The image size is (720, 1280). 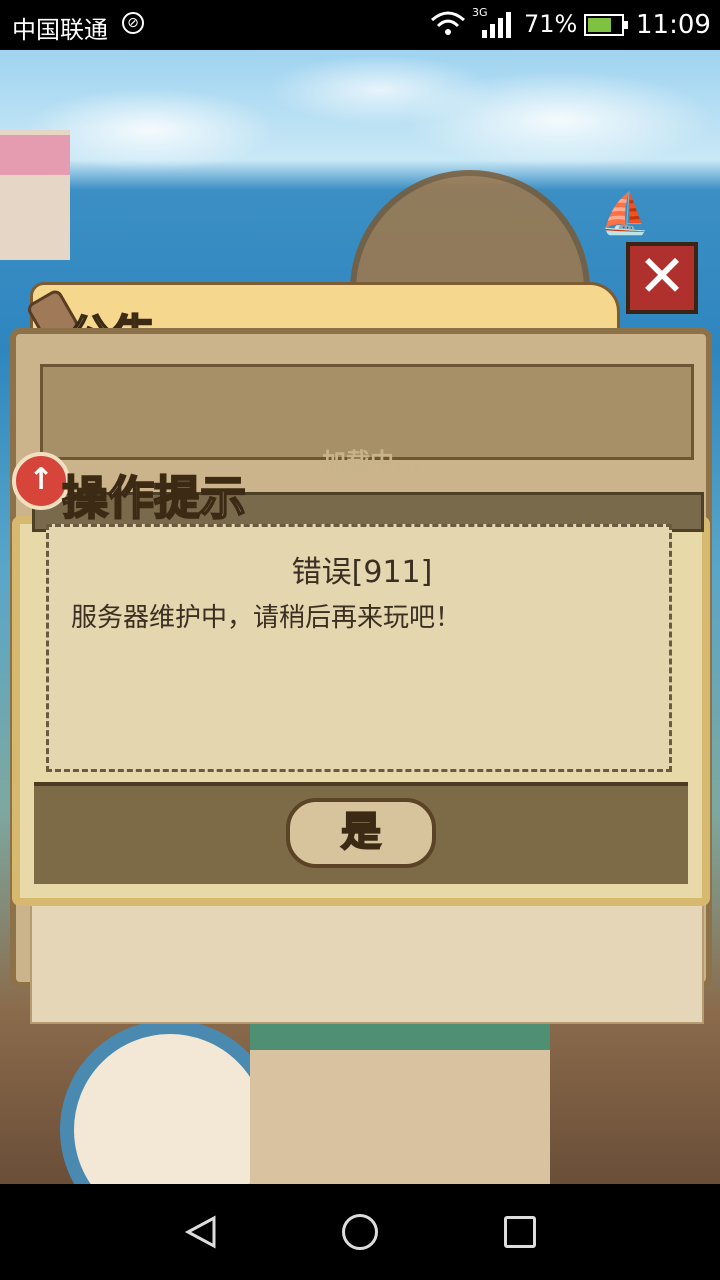 I want to click on home-icon, so click(x=360, y=1232).